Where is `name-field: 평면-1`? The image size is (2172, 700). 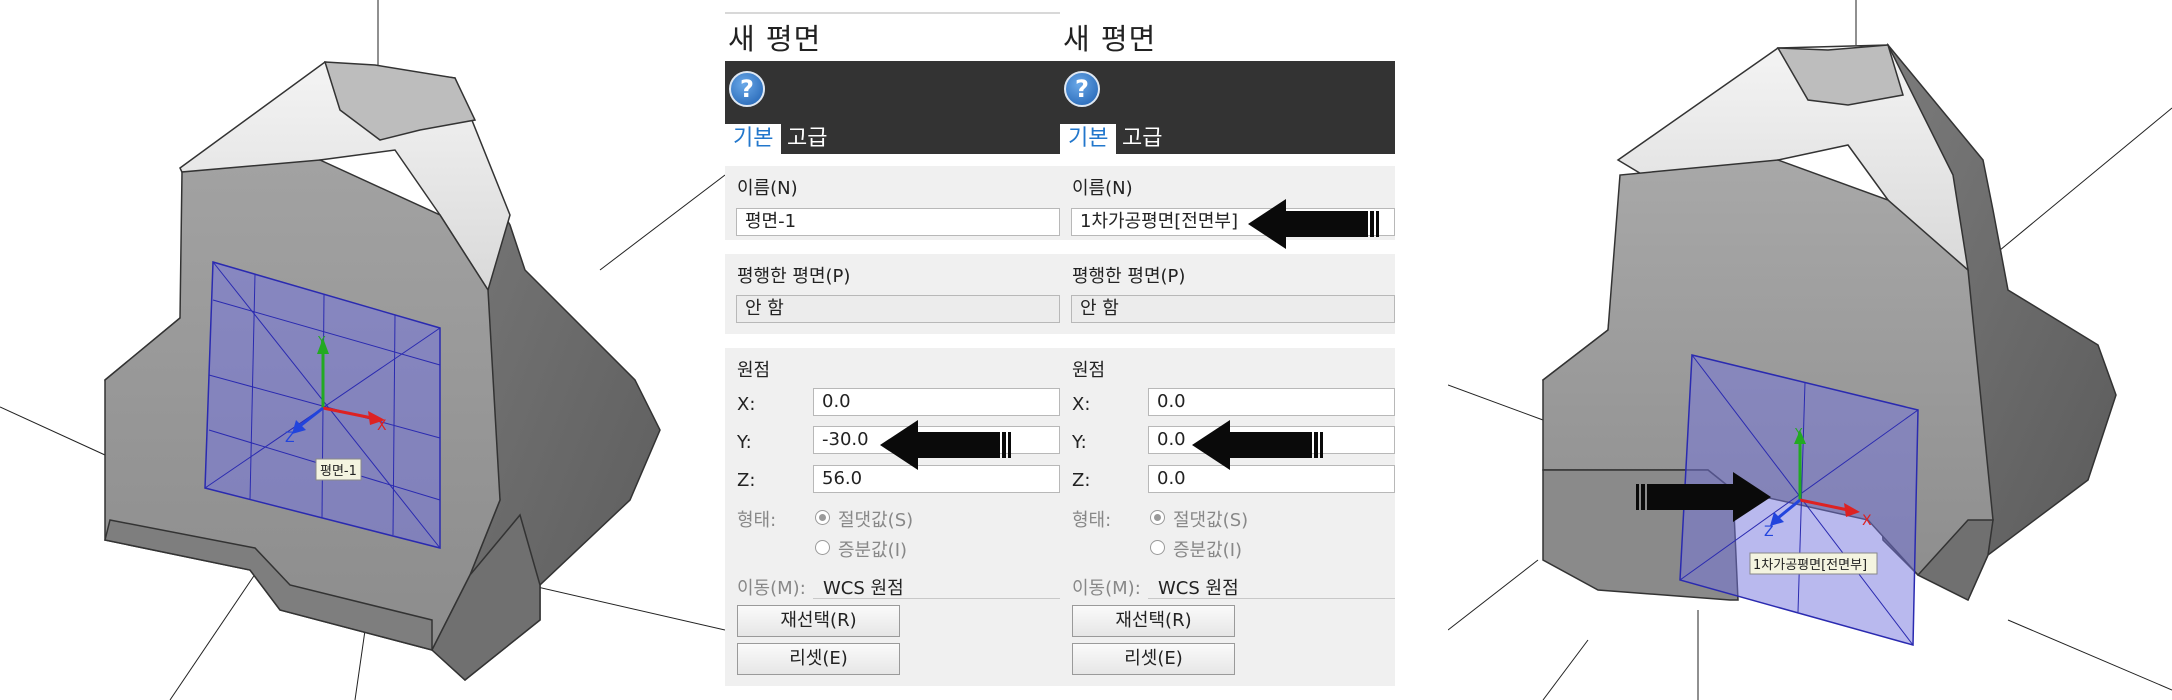
name-field: 평면-1 is located at coordinates (898, 222).